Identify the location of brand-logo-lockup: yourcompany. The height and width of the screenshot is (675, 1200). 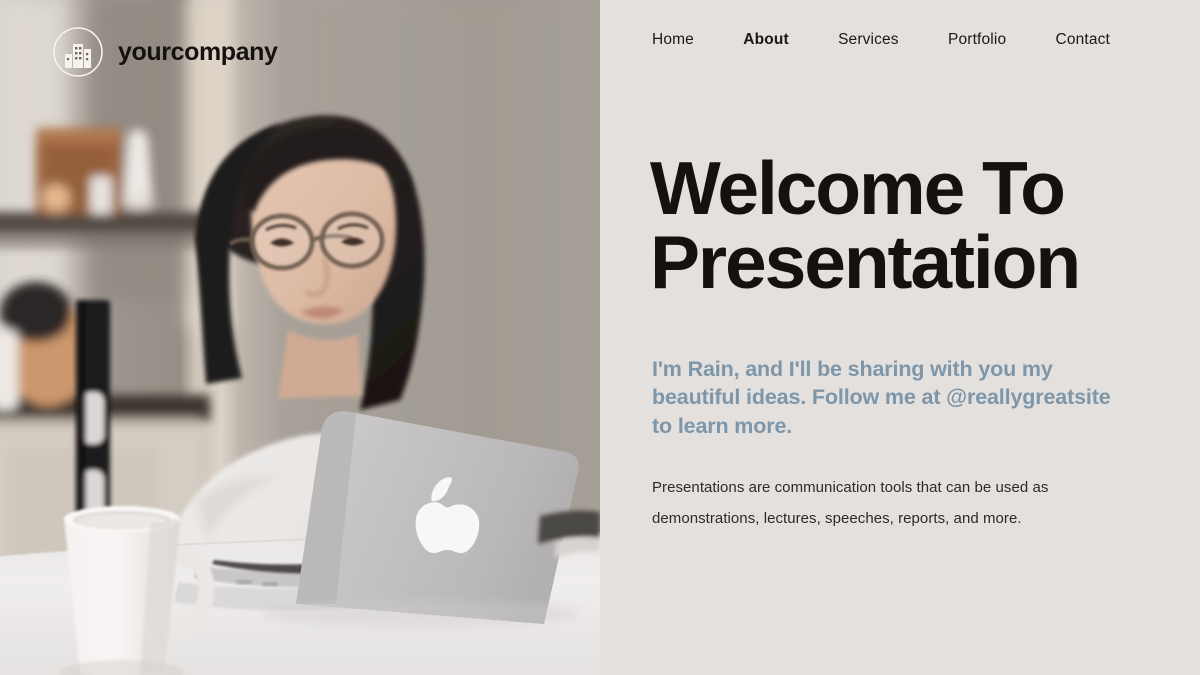
(165, 52).